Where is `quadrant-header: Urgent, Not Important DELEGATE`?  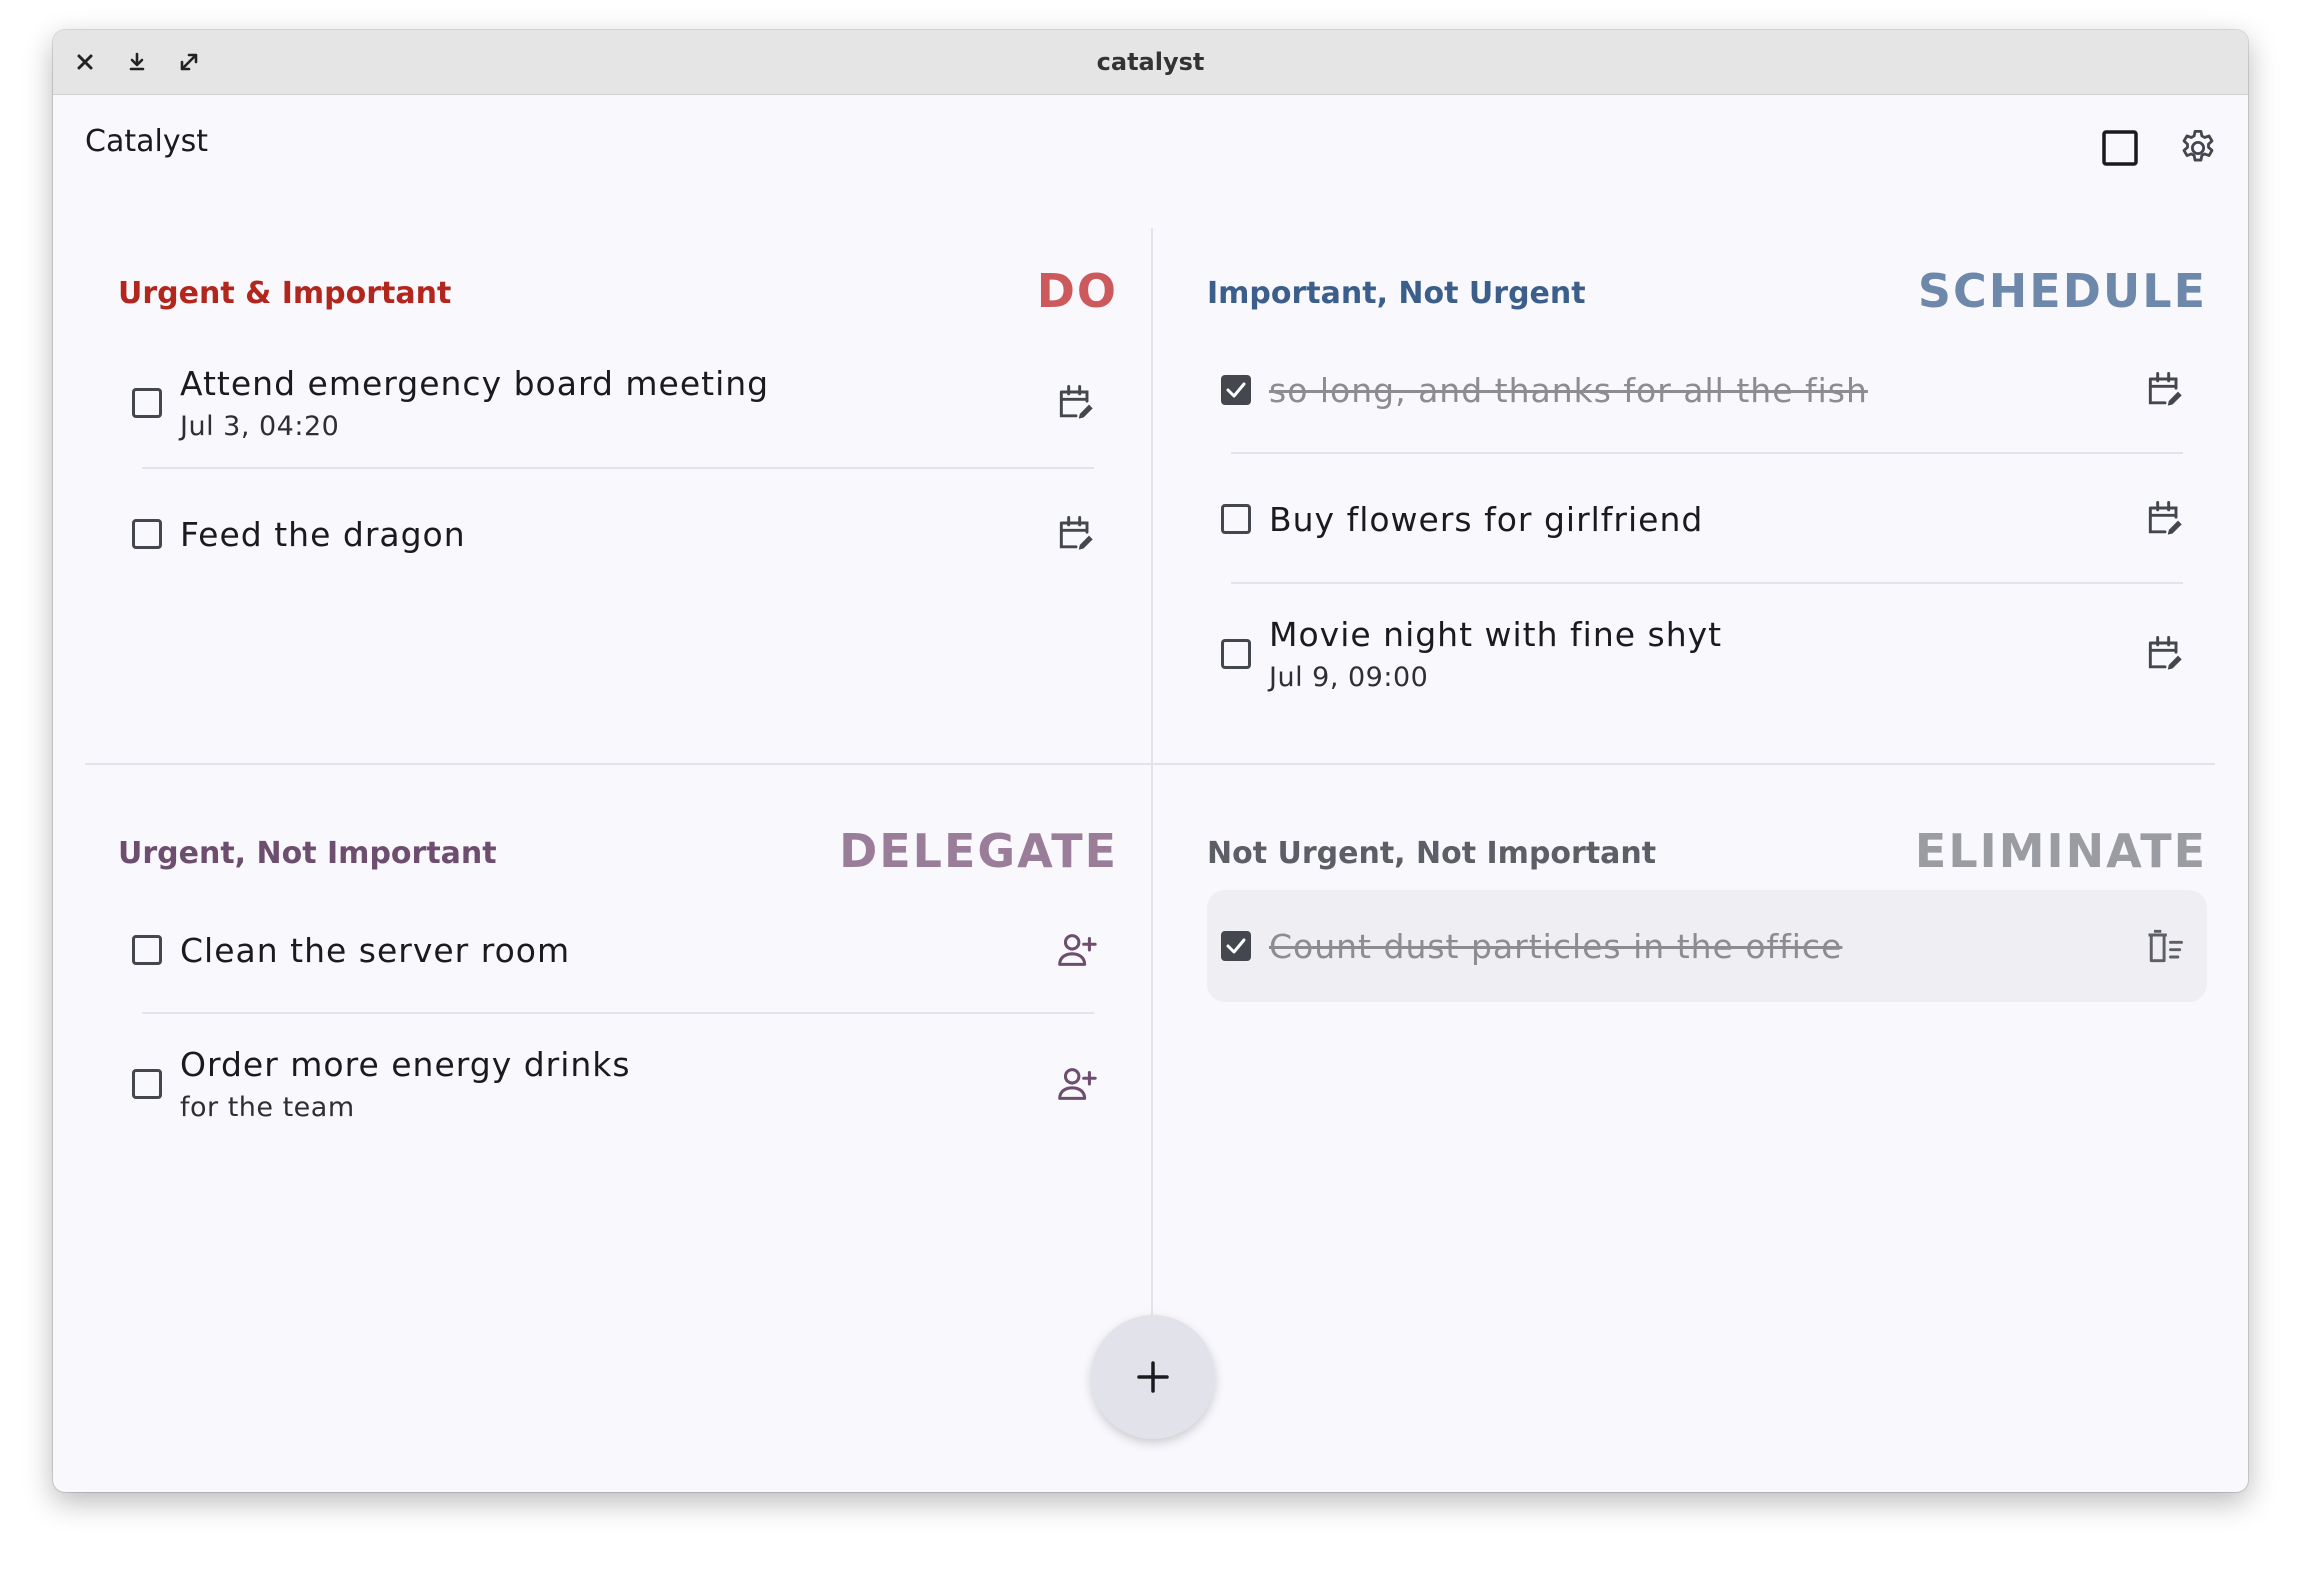 quadrant-header: Urgent, Not Important DELEGATE is located at coordinates (618, 846).